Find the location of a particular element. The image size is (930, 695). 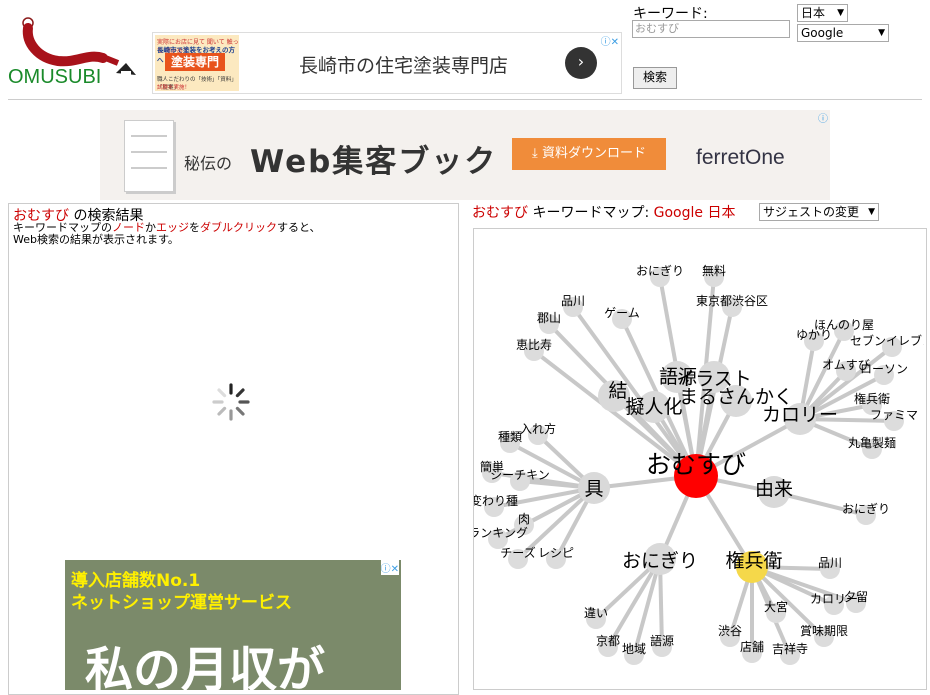

map-keyword: おむすび is located at coordinates (500, 213).